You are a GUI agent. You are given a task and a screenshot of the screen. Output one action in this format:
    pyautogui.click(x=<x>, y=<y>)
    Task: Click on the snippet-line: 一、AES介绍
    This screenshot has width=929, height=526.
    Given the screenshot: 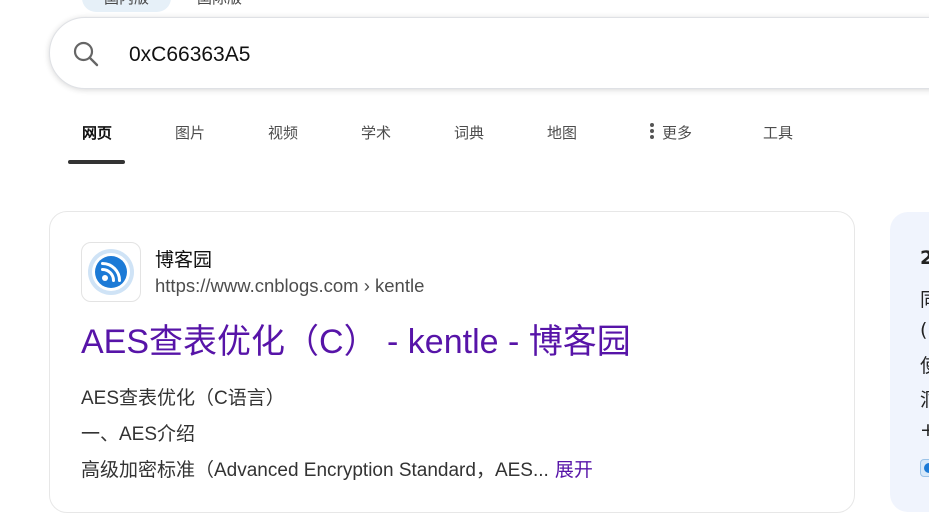 What is the action you would take?
    pyautogui.click(x=138, y=434)
    